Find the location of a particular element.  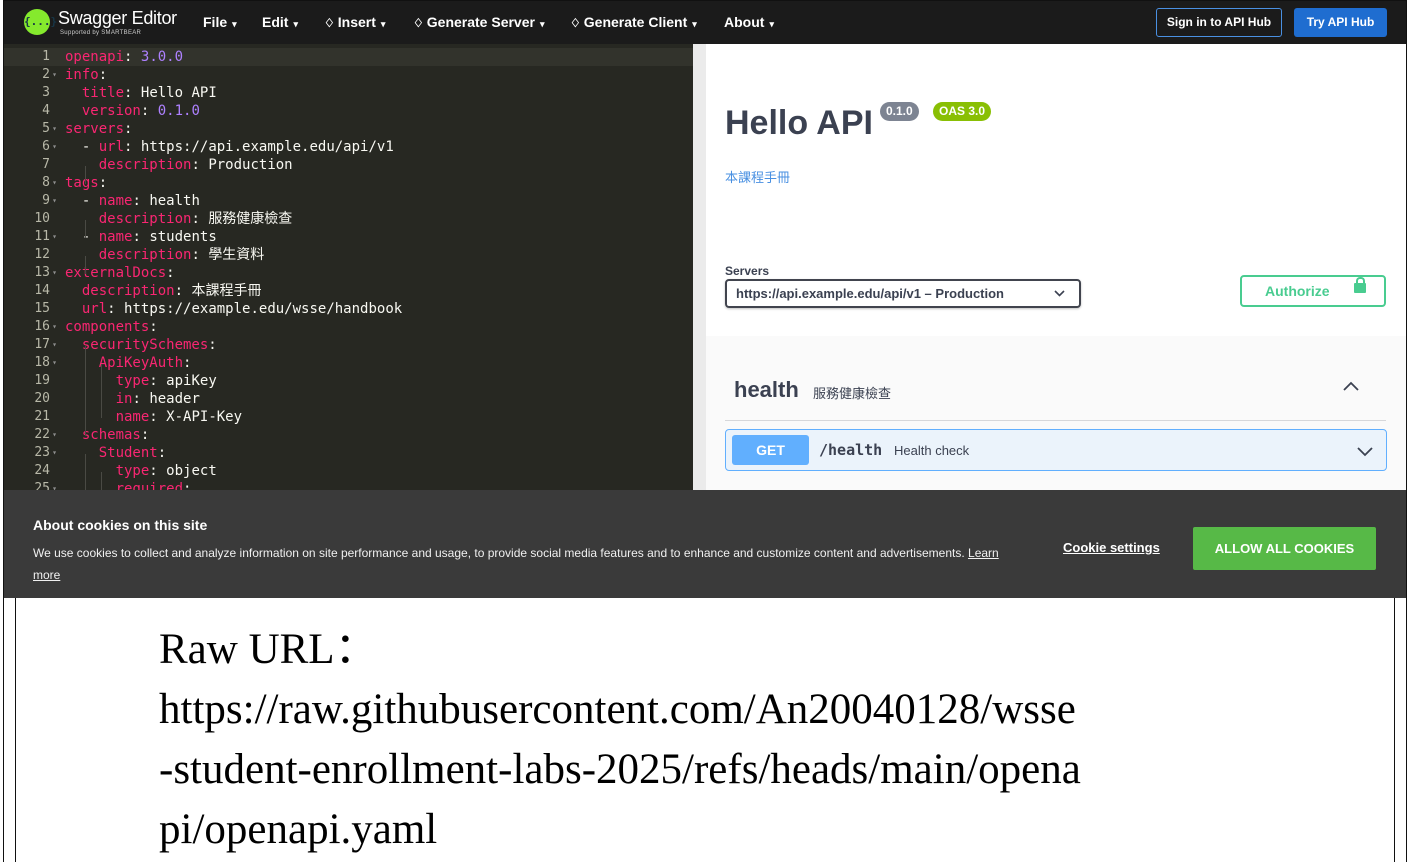

code-key: description is located at coordinates (145, 165).